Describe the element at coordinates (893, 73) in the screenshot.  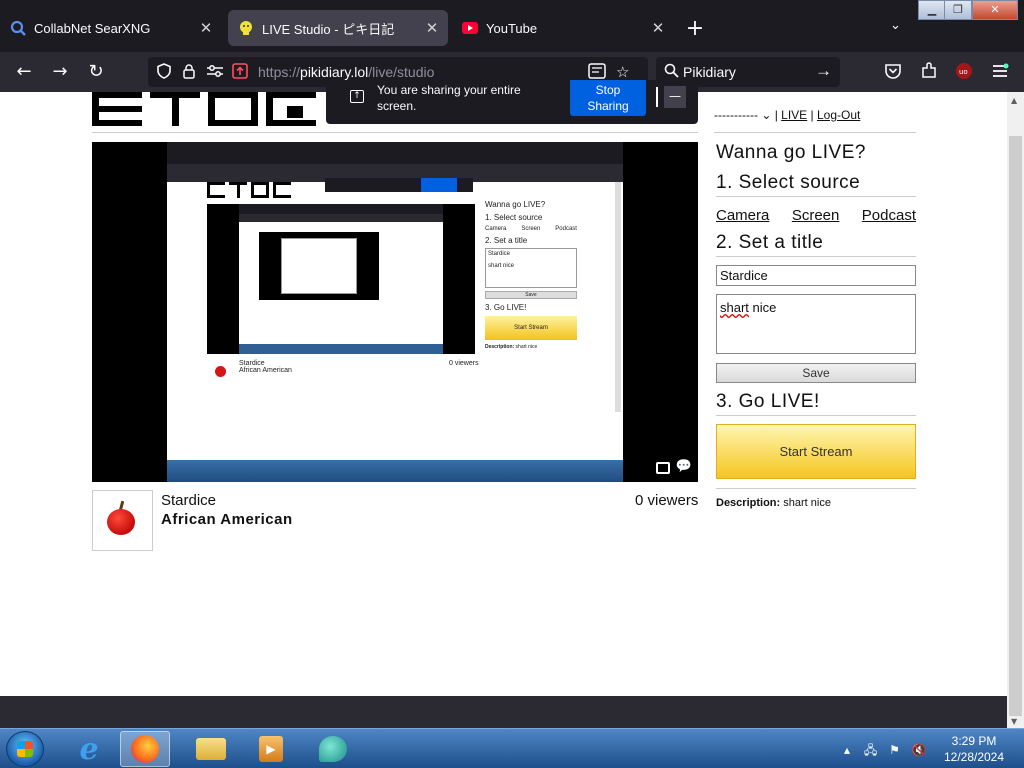
I see `pocket-icon` at that location.